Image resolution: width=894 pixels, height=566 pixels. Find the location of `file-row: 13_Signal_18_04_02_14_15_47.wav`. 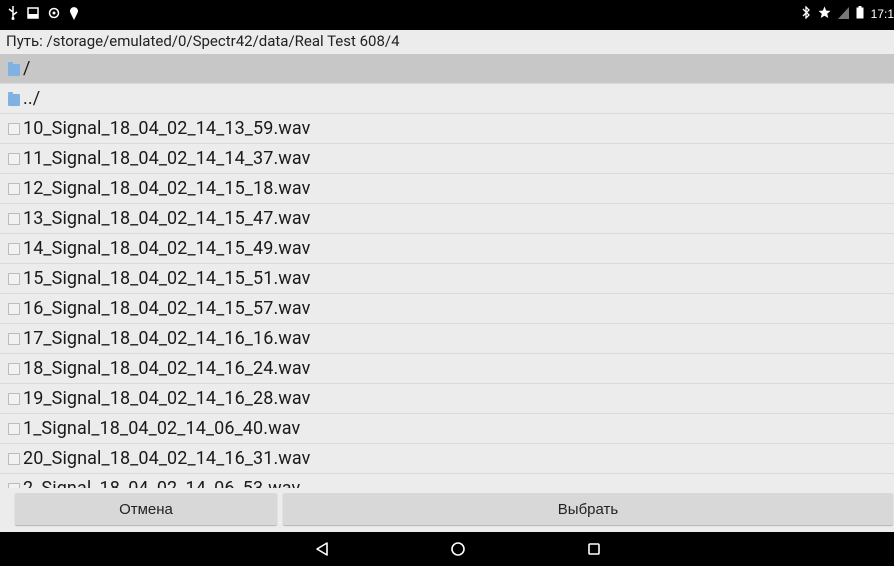

file-row: 13_Signal_18_04_02_14_15_47.wav is located at coordinates (447, 219).